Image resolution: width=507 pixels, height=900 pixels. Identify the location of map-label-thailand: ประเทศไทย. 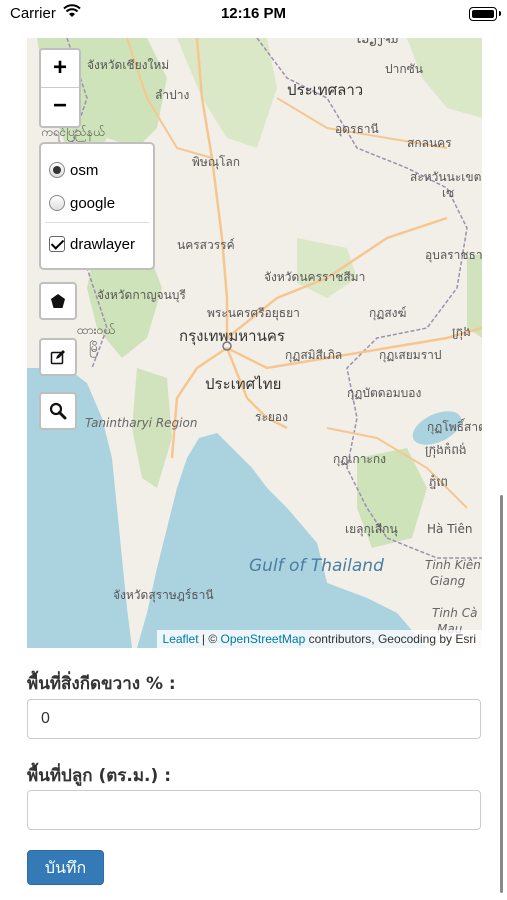
(243, 384).